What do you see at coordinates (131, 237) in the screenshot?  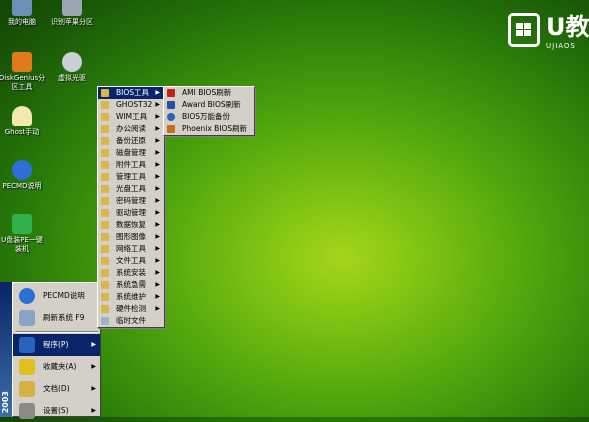 I see `programs-item-graphics: 图形图像 ▶` at bounding box center [131, 237].